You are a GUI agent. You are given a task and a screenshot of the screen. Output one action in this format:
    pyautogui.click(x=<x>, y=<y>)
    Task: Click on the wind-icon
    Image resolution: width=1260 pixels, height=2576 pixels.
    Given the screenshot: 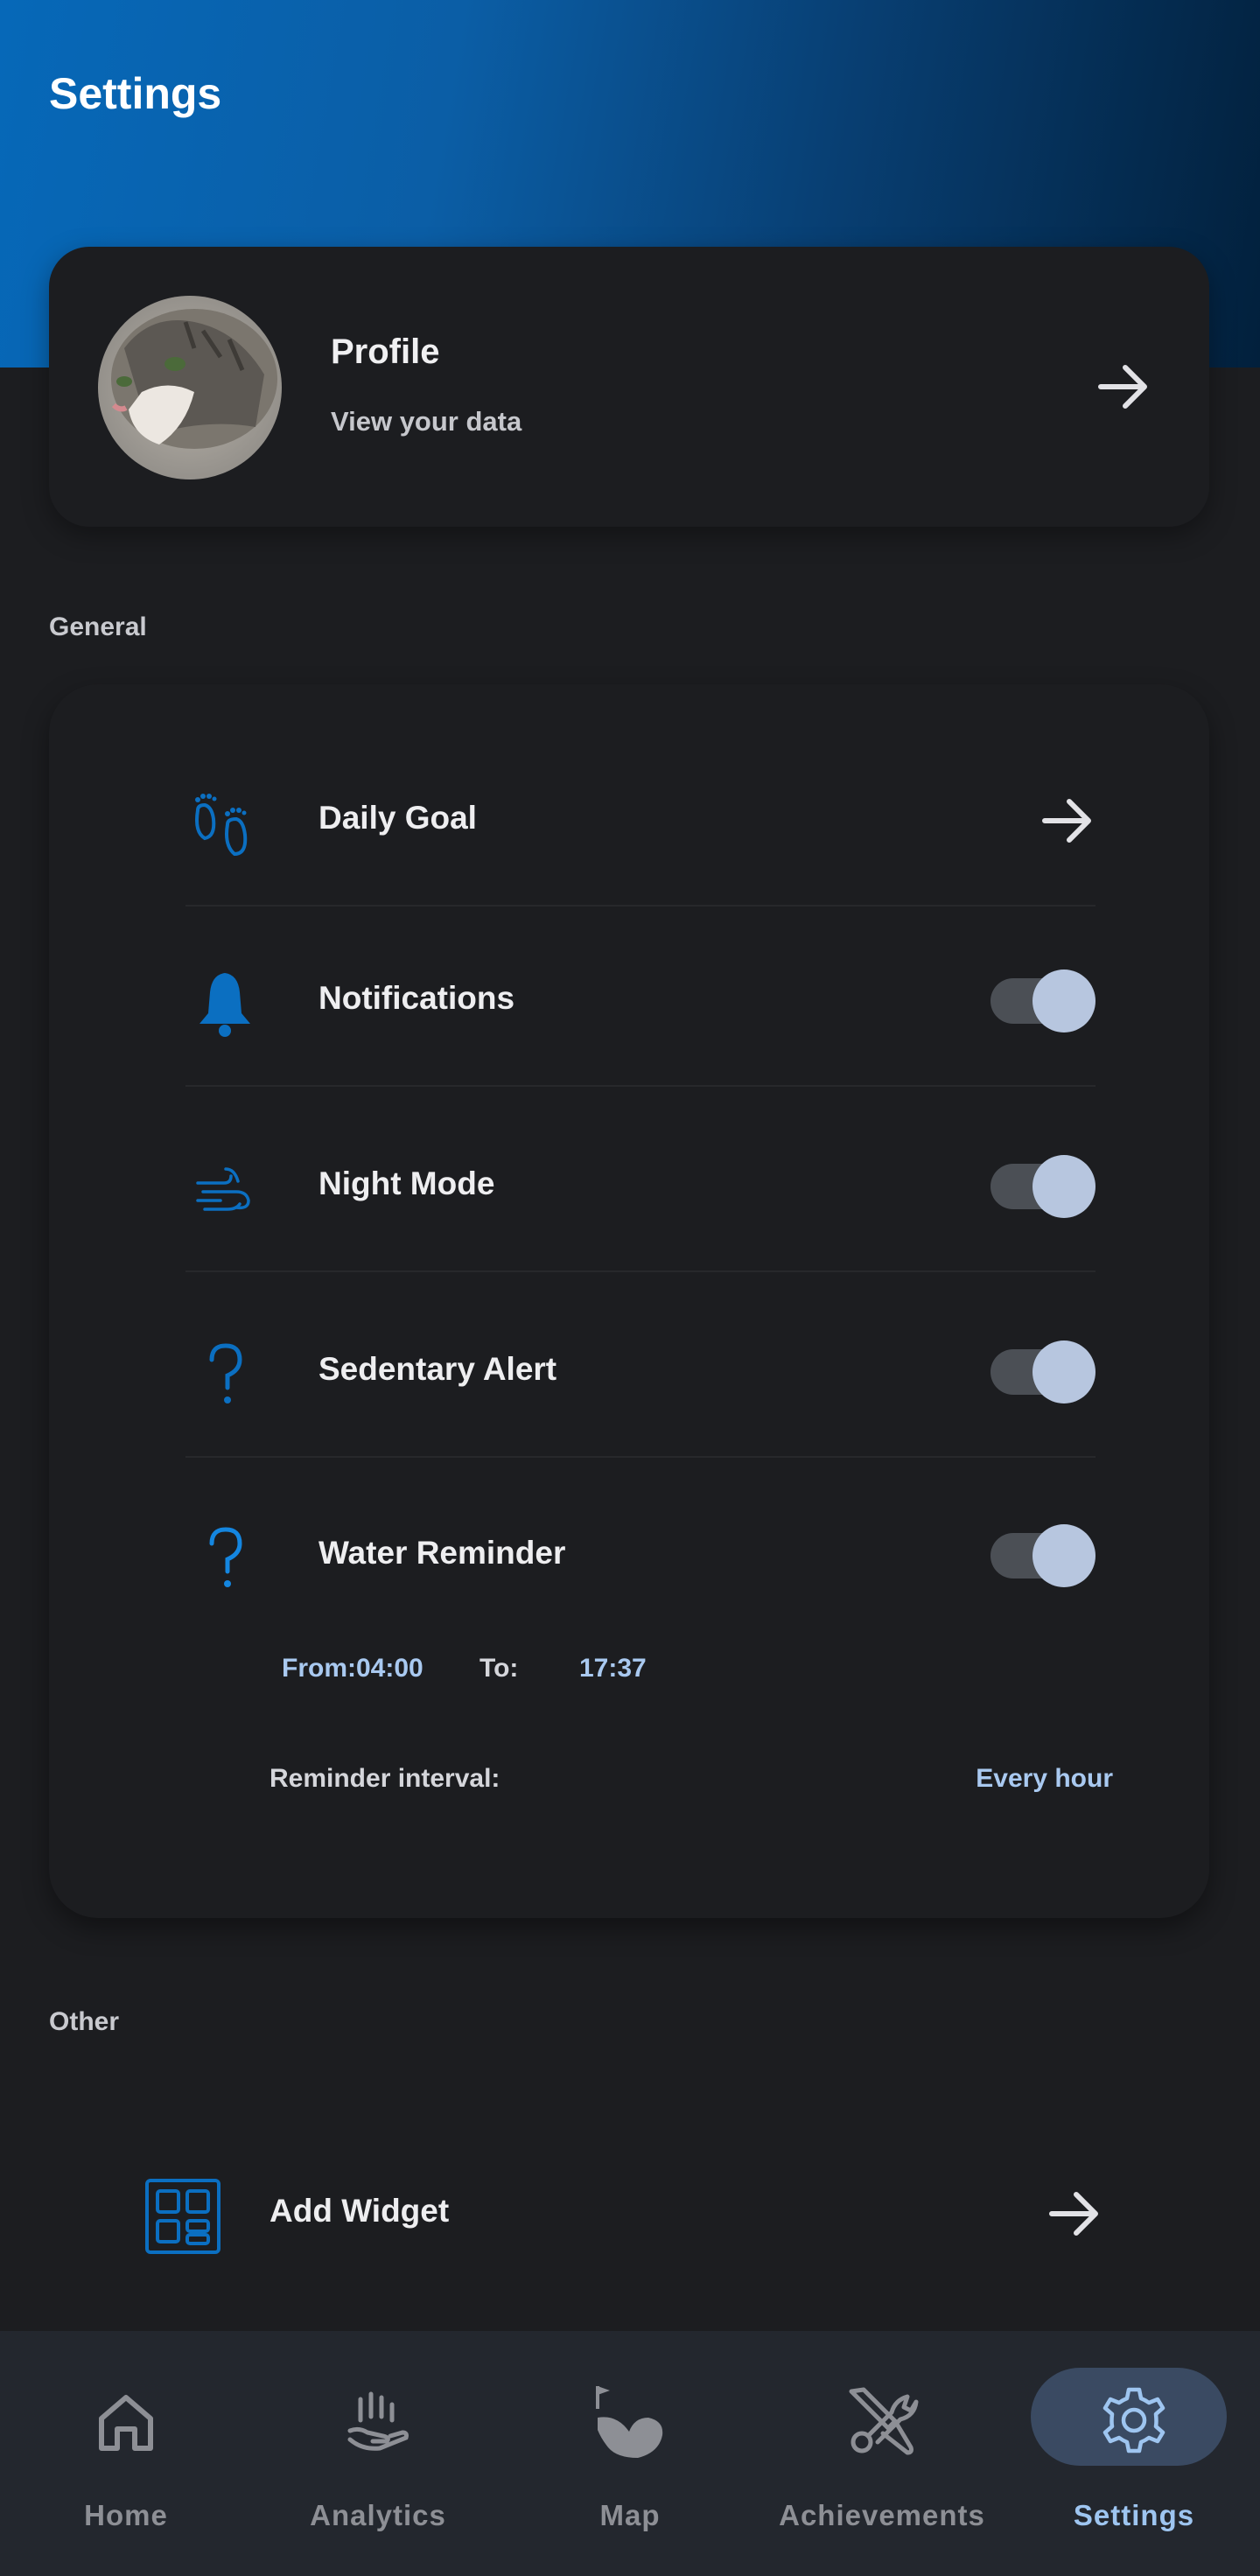 What is the action you would take?
    pyautogui.click(x=225, y=1189)
    